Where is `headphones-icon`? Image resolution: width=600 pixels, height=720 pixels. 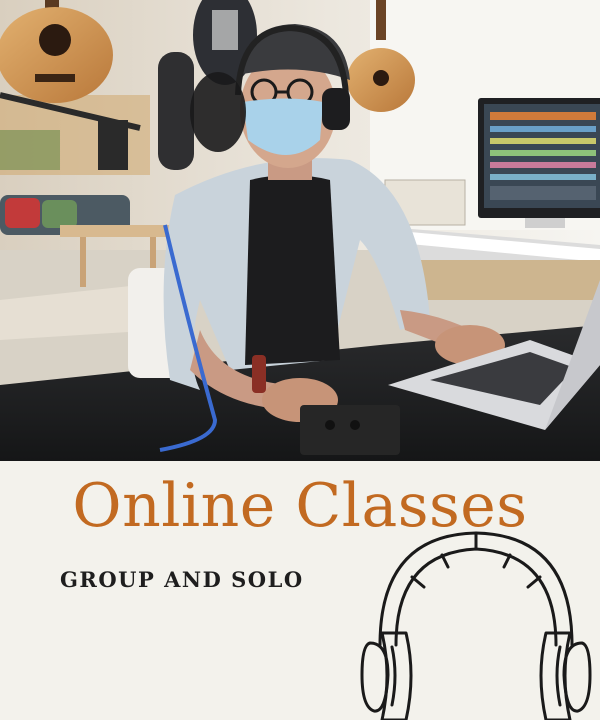
headphones-icon is located at coordinates (476, 625).